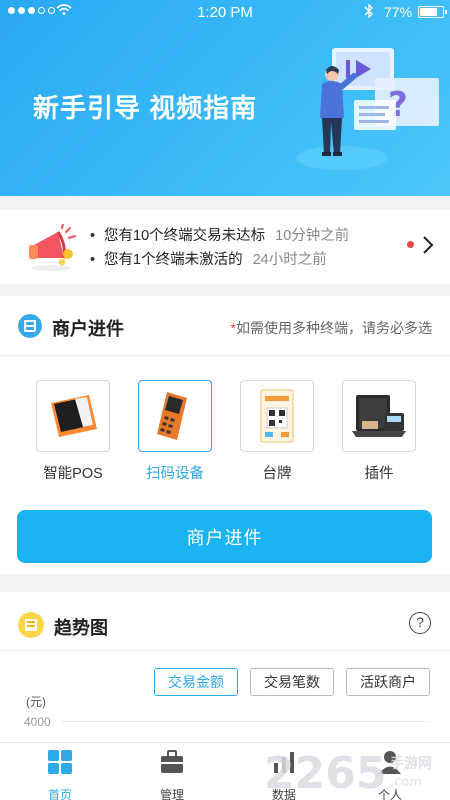  What do you see at coordinates (428, 245) in the screenshot?
I see `chevron-right-icon` at bounding box center [428, 245].